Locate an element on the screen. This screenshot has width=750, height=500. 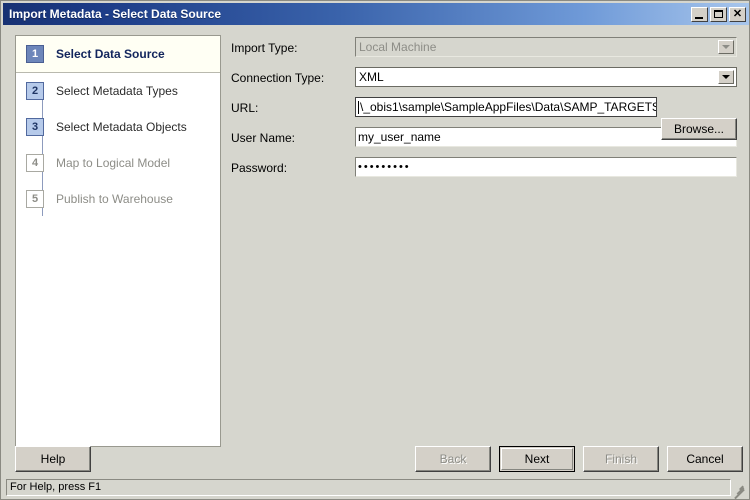
password-input: ••••••••• is located at coordinates (546, 167).